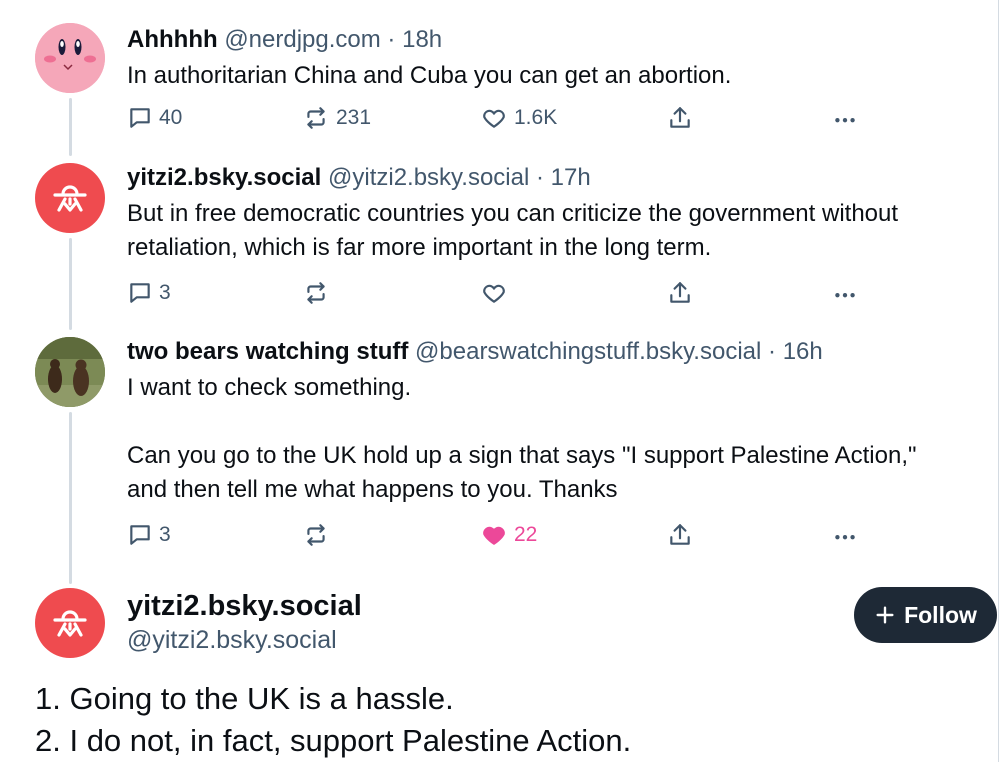 The image size is (1000, 762). I want to click on post-actions: 40 231 1.6K, so click(497, 120).